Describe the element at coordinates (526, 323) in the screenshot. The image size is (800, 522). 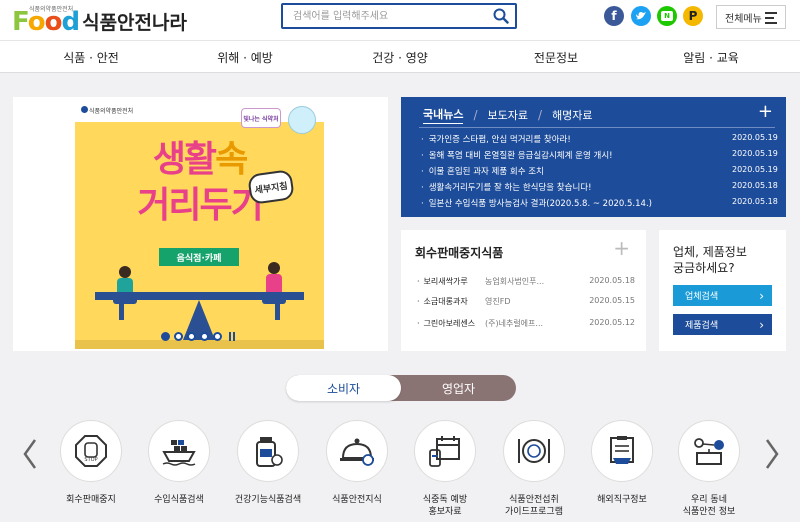
I see `recall-item: 그린아보레센스(주)네추럴에프...2020.05.12` at that location.